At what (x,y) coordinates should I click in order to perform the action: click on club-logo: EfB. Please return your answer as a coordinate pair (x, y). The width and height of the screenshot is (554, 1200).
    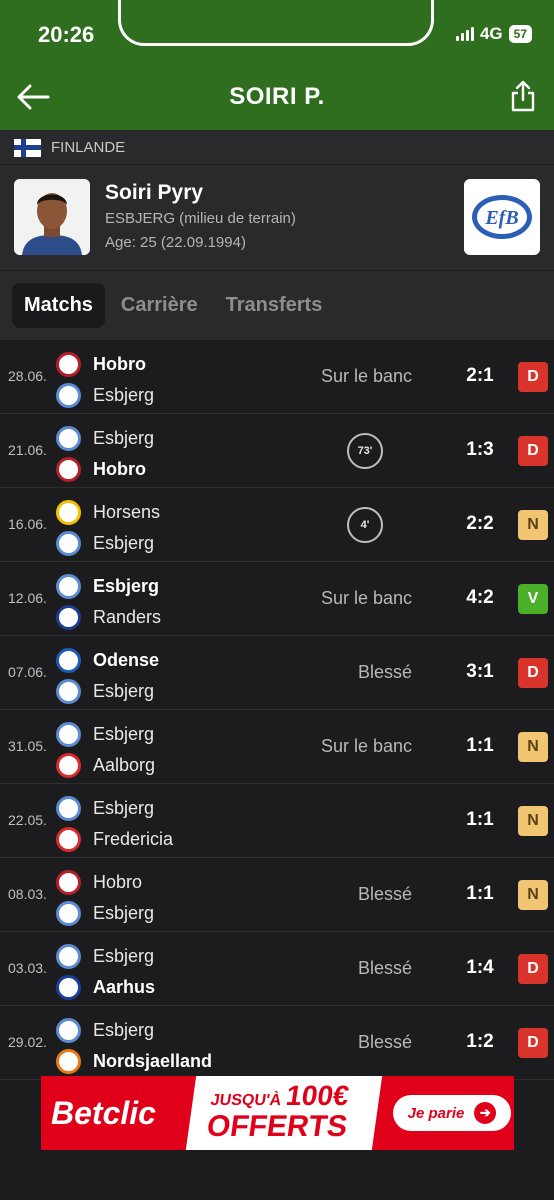
    Looking at the image, I should click on (502, 217).